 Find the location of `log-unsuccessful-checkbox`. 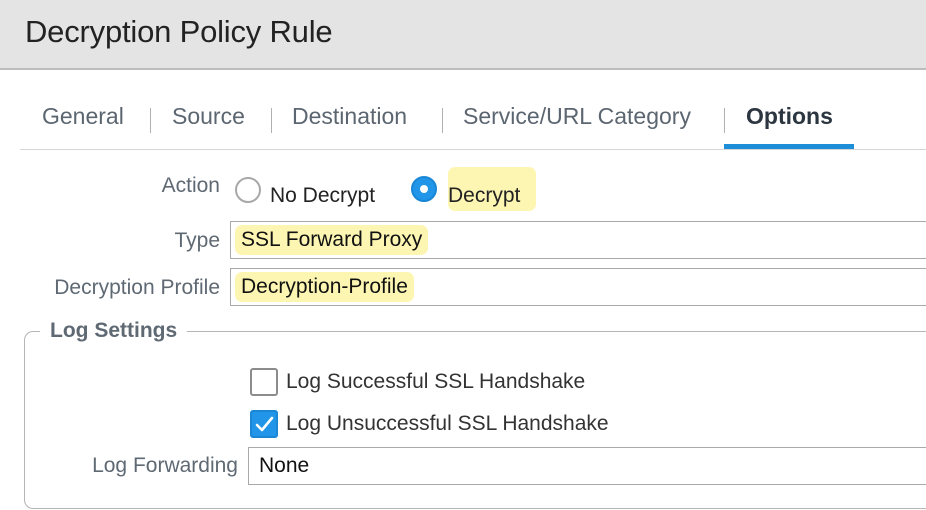

log-unsuccessful-checkbox is located at coordinates (264, 424).